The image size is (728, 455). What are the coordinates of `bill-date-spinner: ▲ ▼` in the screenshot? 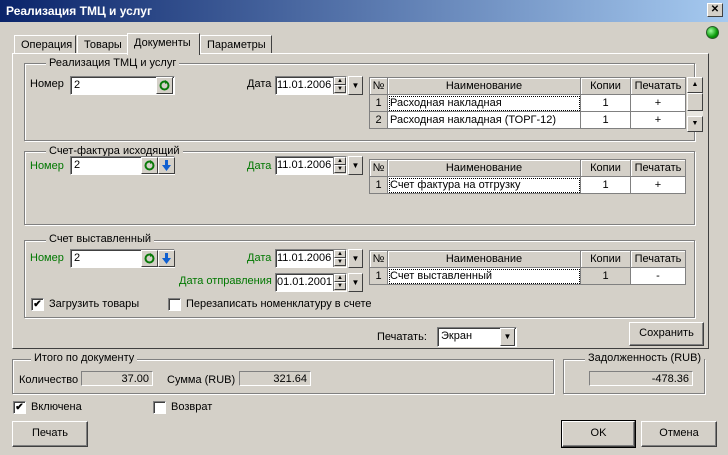 It's located at (339, 258).